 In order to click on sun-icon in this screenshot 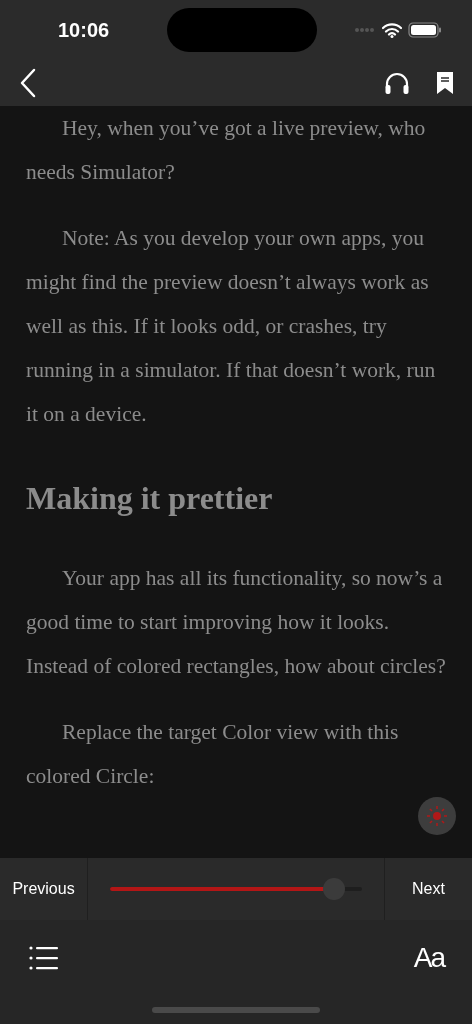, I will do `click(437, 816)`.